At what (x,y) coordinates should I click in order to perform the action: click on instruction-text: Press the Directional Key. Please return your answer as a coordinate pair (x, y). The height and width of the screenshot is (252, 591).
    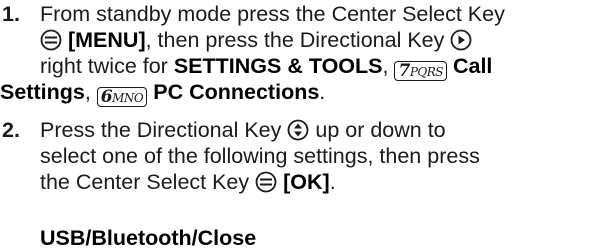
    Looking at the image, I should click on (161, 130).